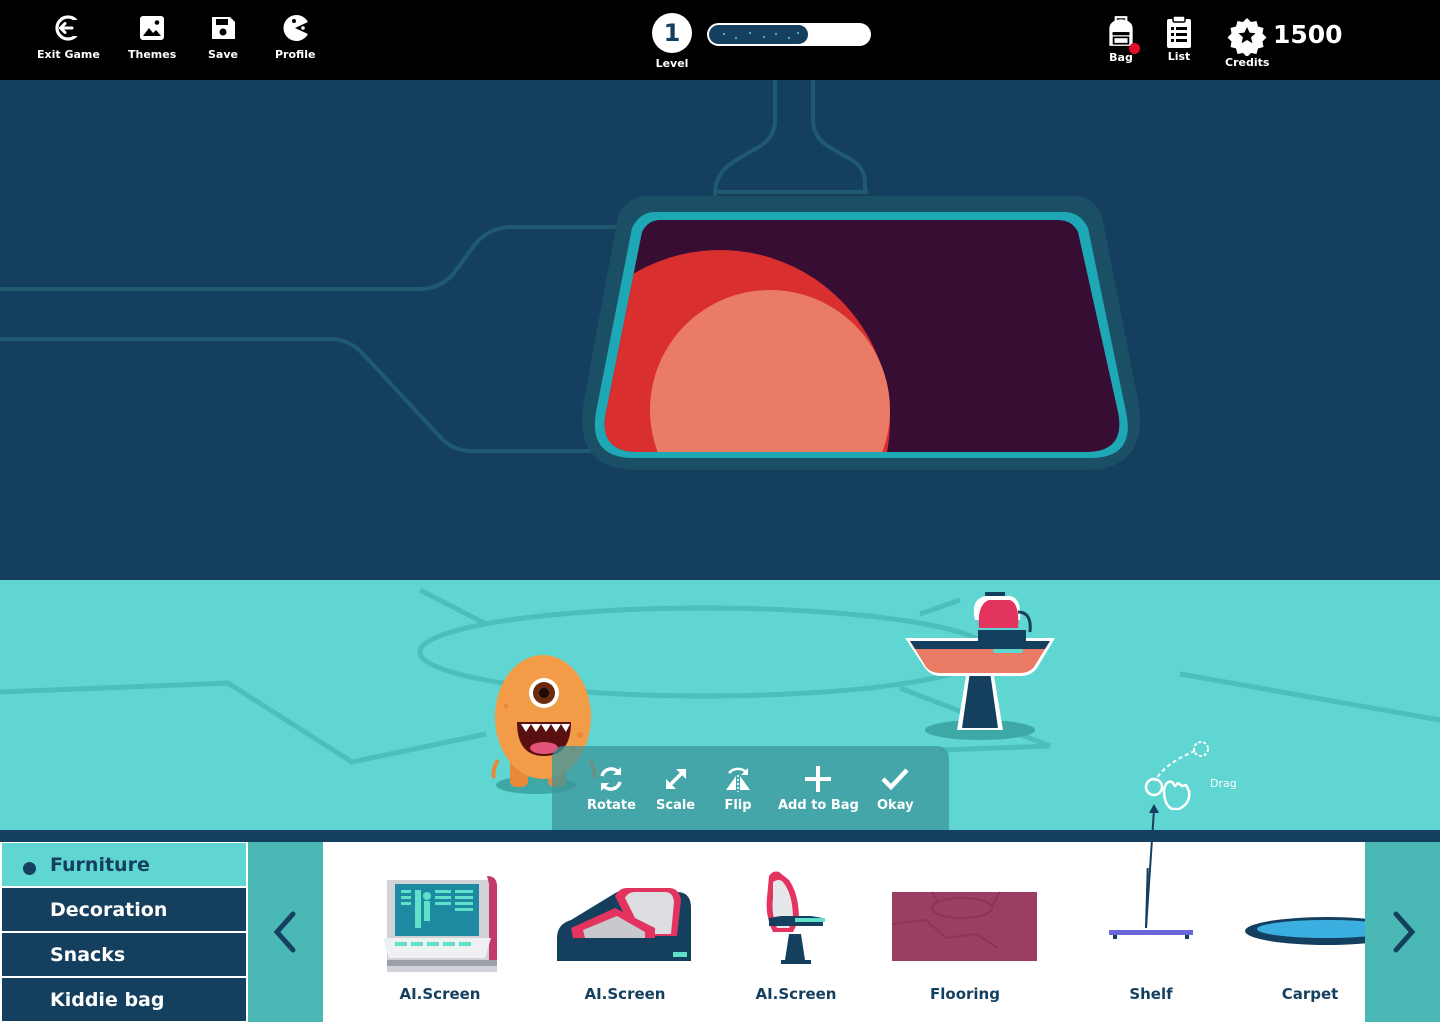  I want to click on add-to-bag-button: Add to Bag, so click(818, 788).